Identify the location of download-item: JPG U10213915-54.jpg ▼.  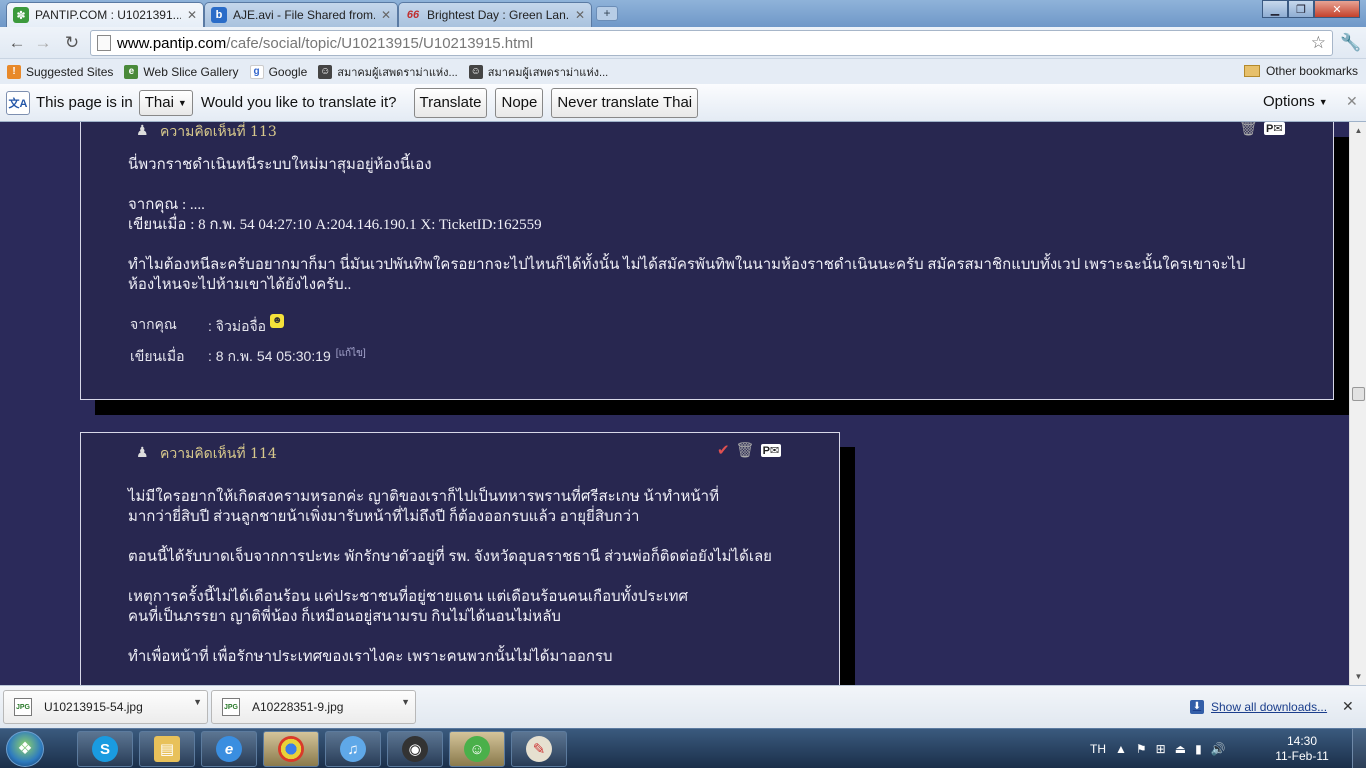
(105, 707).